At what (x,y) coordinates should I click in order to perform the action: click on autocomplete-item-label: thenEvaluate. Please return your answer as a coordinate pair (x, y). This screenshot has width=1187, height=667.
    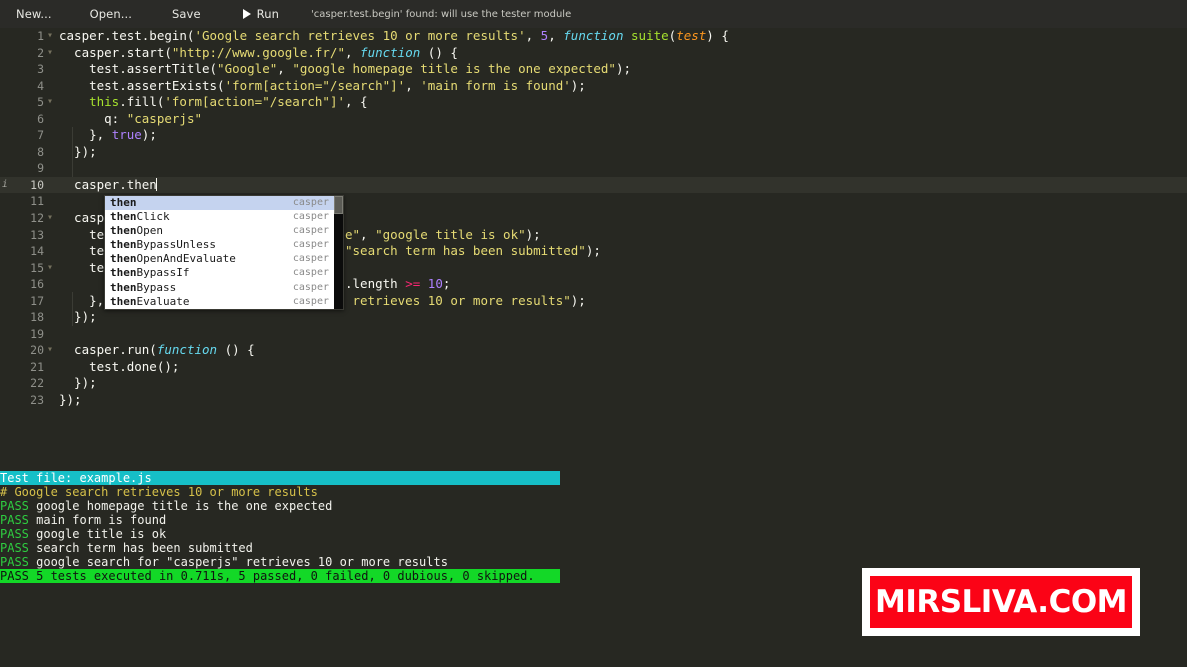
    Looking at the image, I should click on (150, 301).